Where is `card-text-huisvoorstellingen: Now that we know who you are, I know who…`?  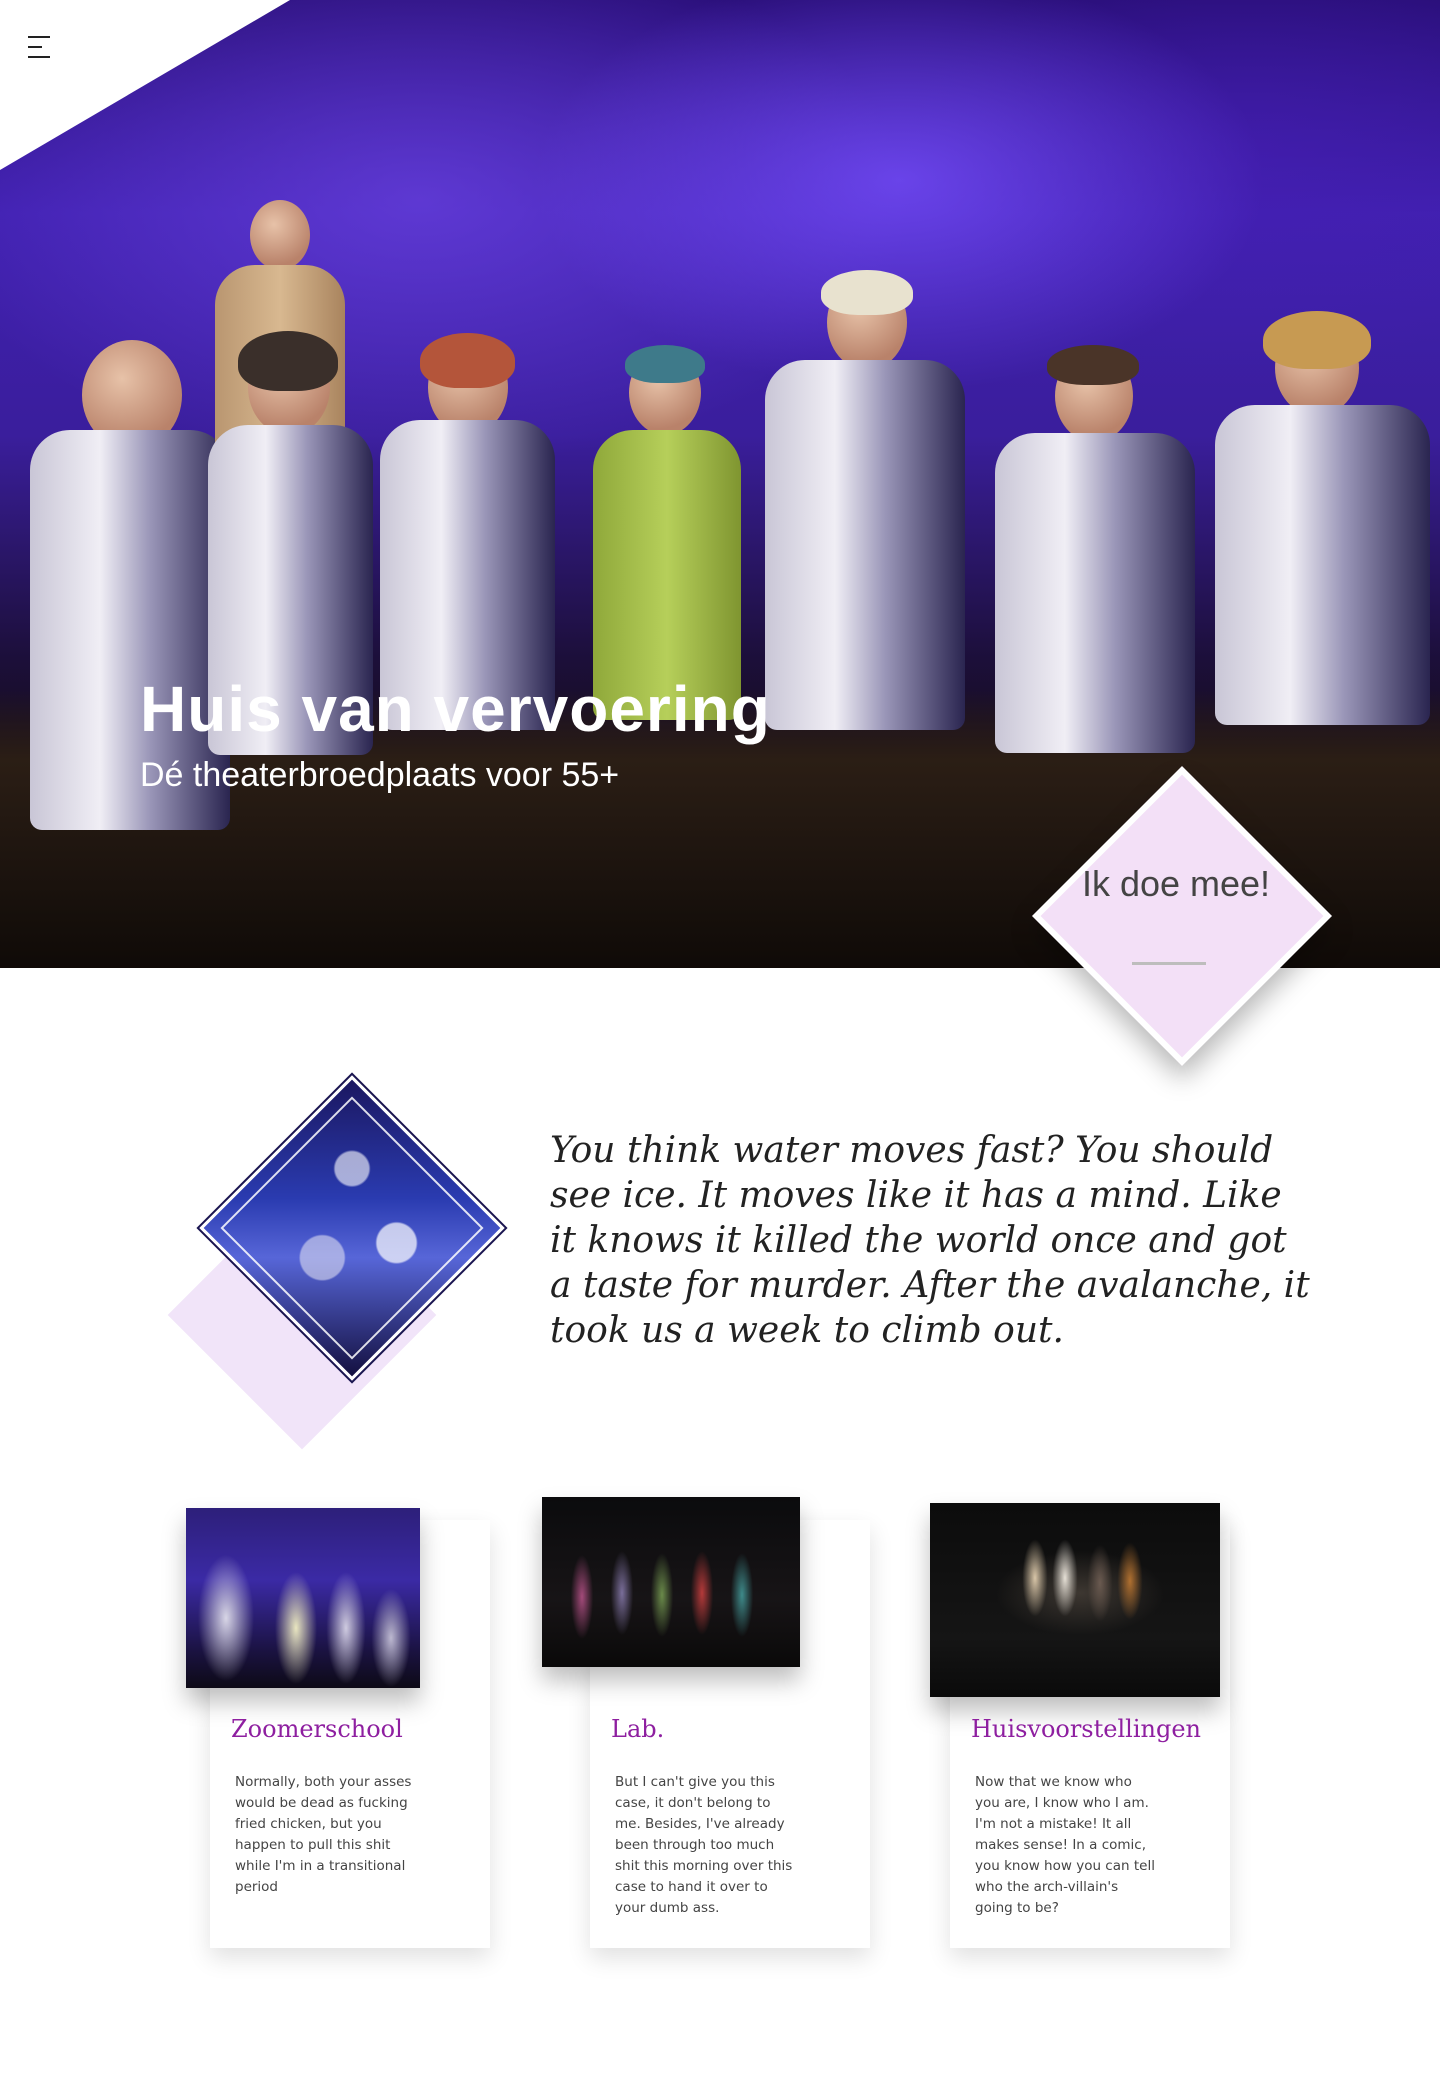
card-text-huisvoorstellingen: Now that we know who you are, I know who… is located at coordinates (1065, 1845).